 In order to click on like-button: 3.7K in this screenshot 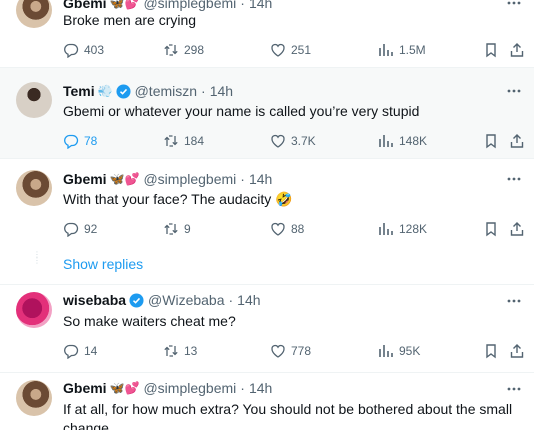, I will do `click(293, 141)`.